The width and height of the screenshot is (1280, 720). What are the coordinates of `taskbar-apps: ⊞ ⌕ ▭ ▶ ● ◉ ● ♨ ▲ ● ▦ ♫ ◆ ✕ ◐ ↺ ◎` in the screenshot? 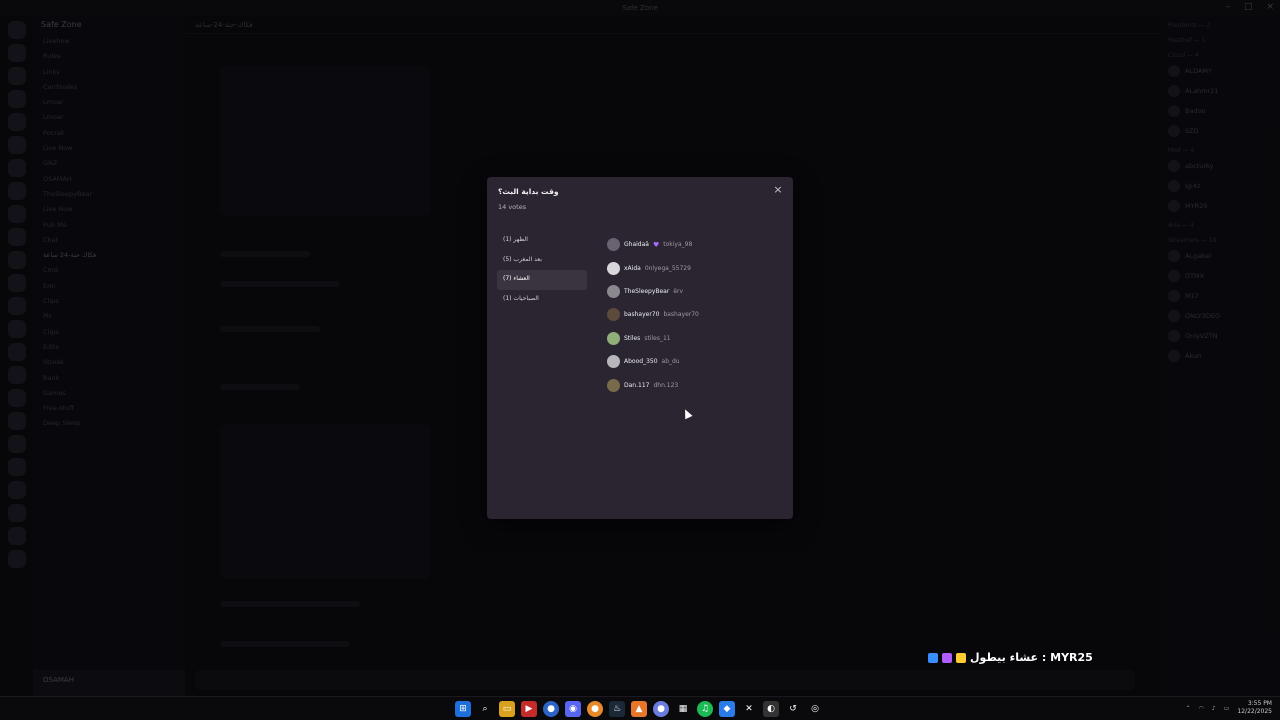 It's located at (639, 709).